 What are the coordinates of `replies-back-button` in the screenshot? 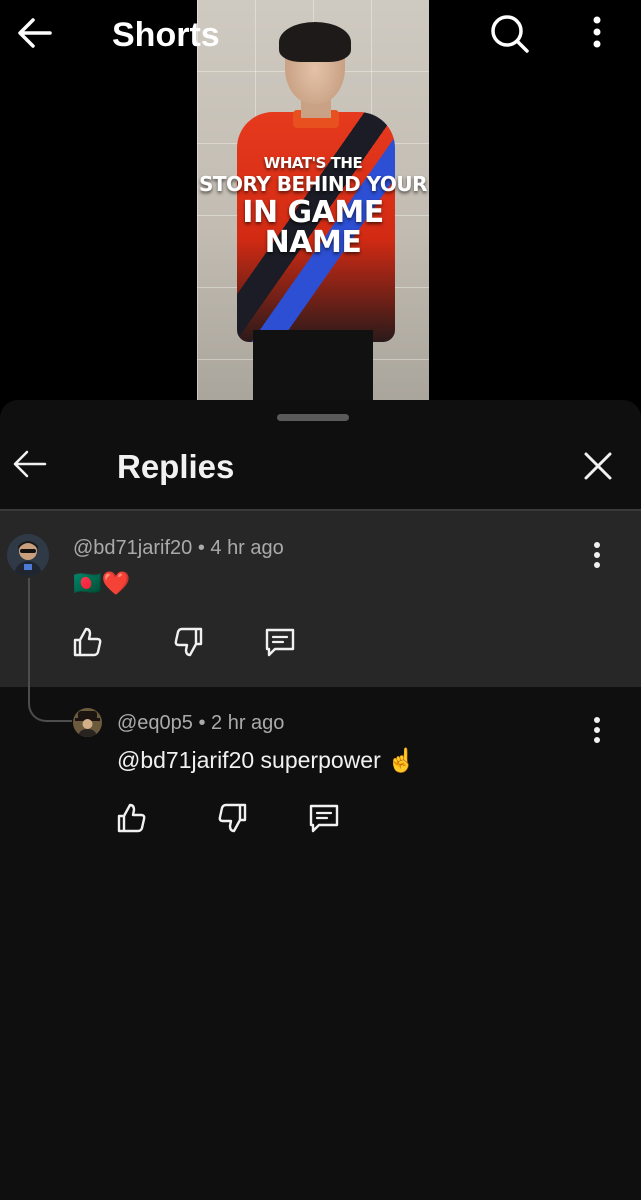 It's located at (30, 464).